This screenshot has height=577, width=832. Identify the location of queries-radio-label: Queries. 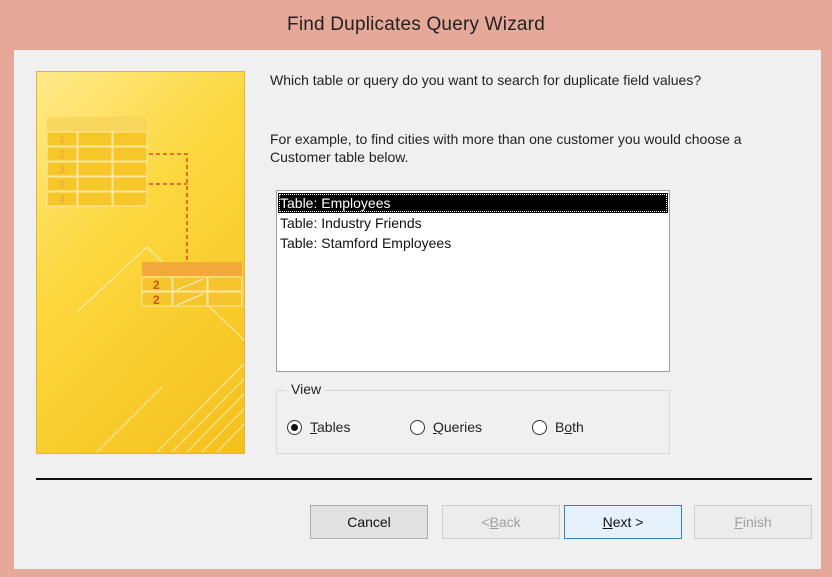
(458, 427).